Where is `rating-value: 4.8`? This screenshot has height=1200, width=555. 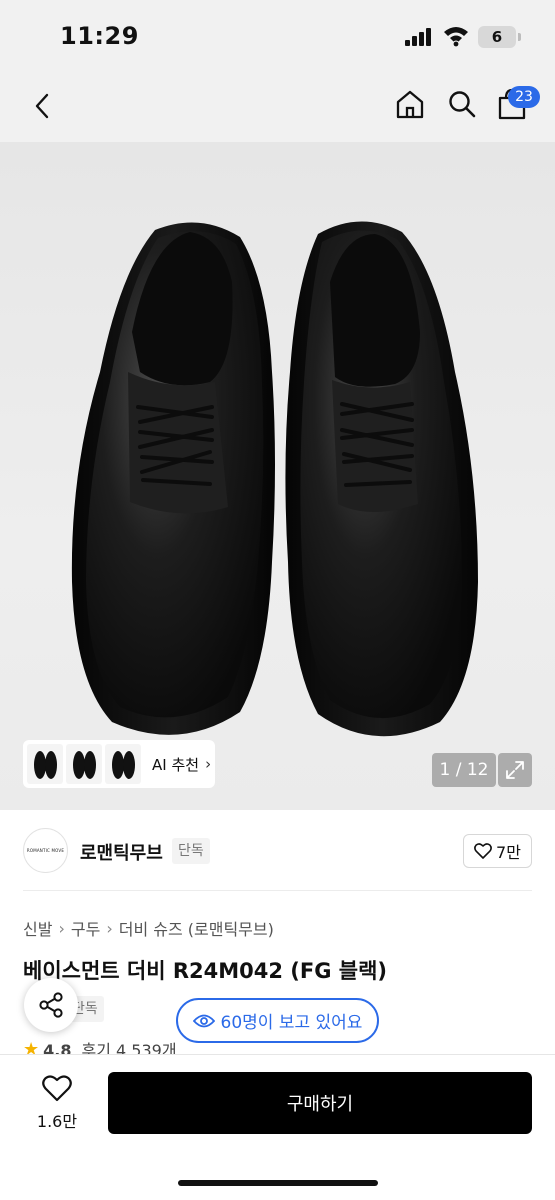 rating-value: 4.8 is located at coordinates (57, 1048).